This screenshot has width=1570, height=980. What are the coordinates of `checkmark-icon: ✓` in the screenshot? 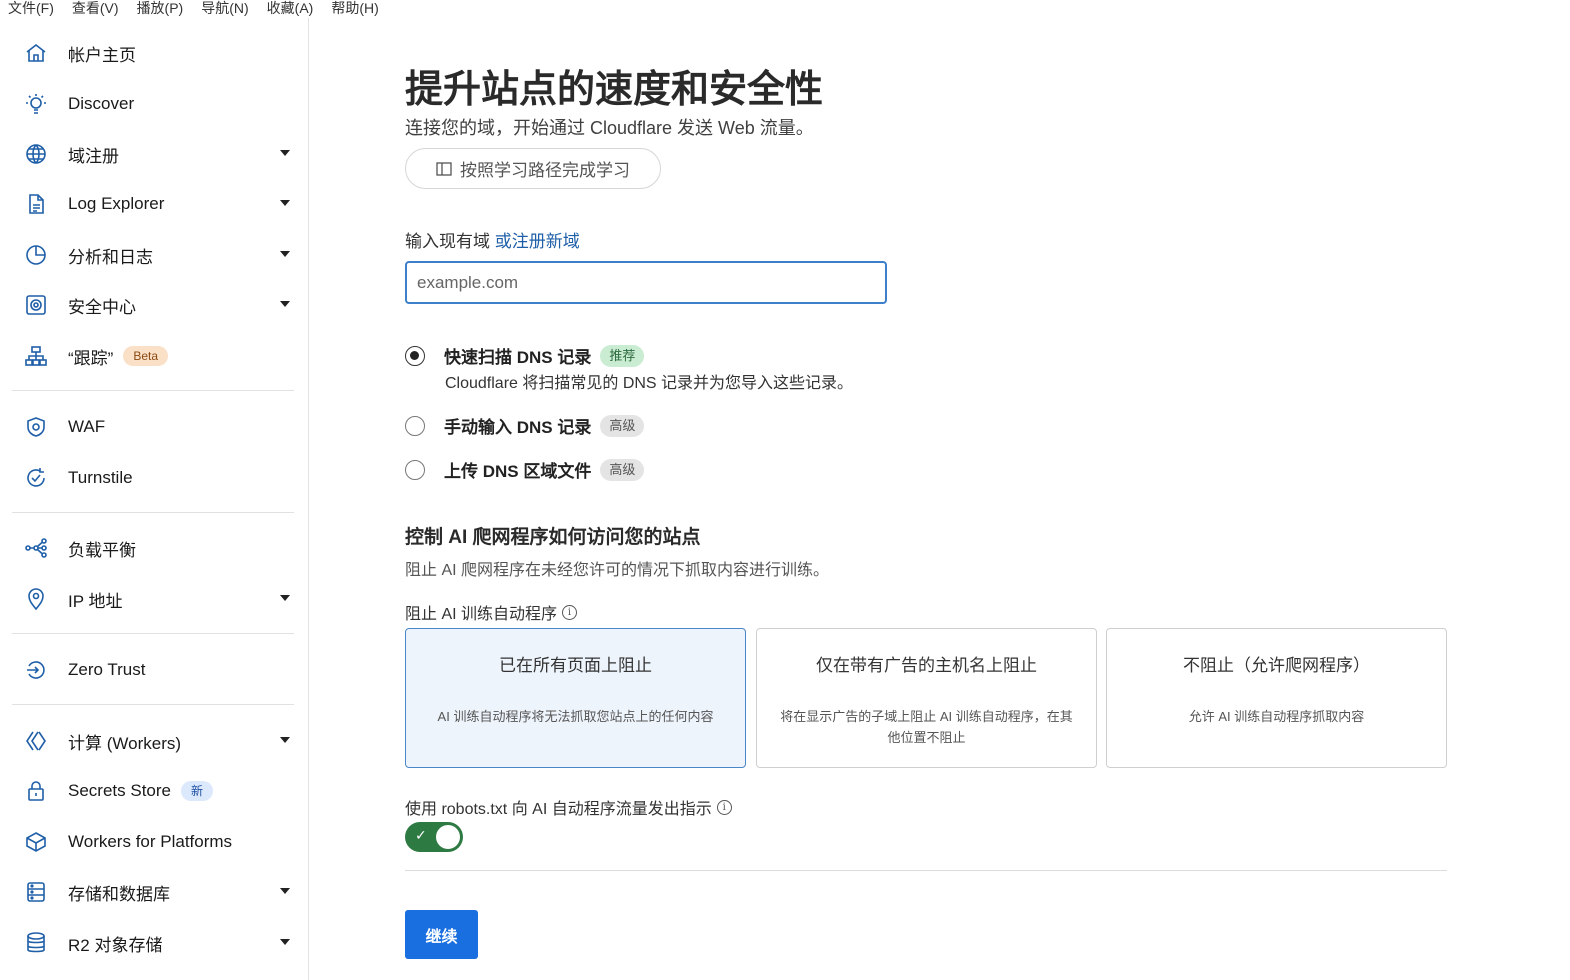 It's located at (421, 835).